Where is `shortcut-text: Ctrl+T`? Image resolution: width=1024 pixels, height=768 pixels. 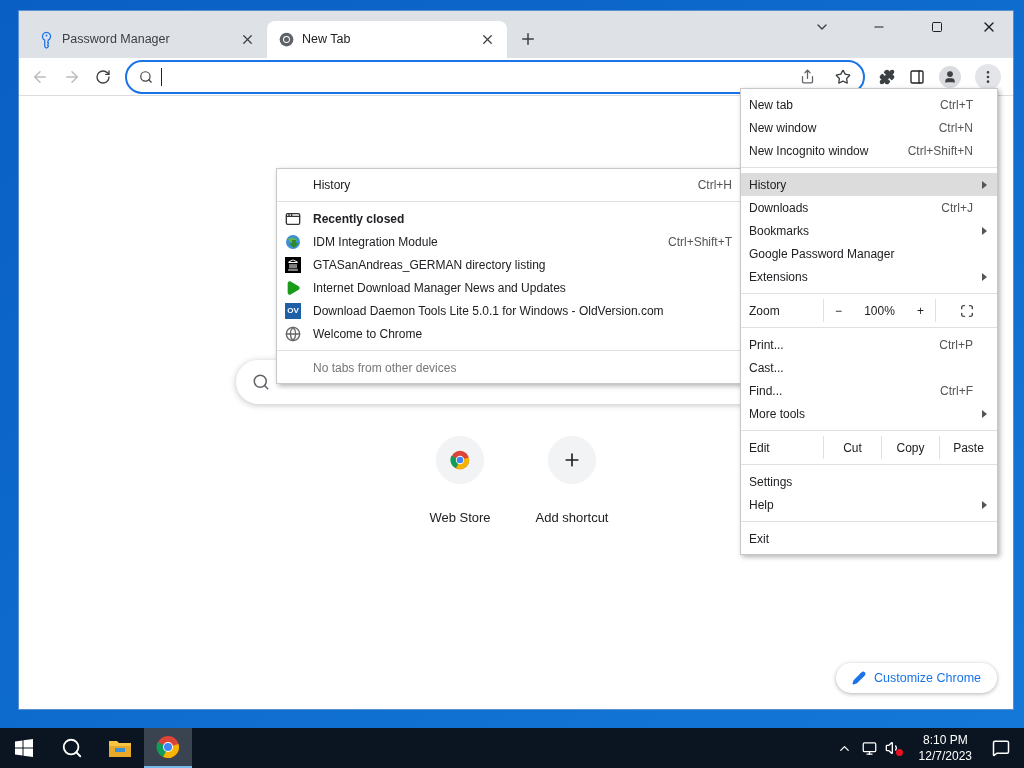
shortcut-text: Ctrl+T is located at coordinates (956, 105).